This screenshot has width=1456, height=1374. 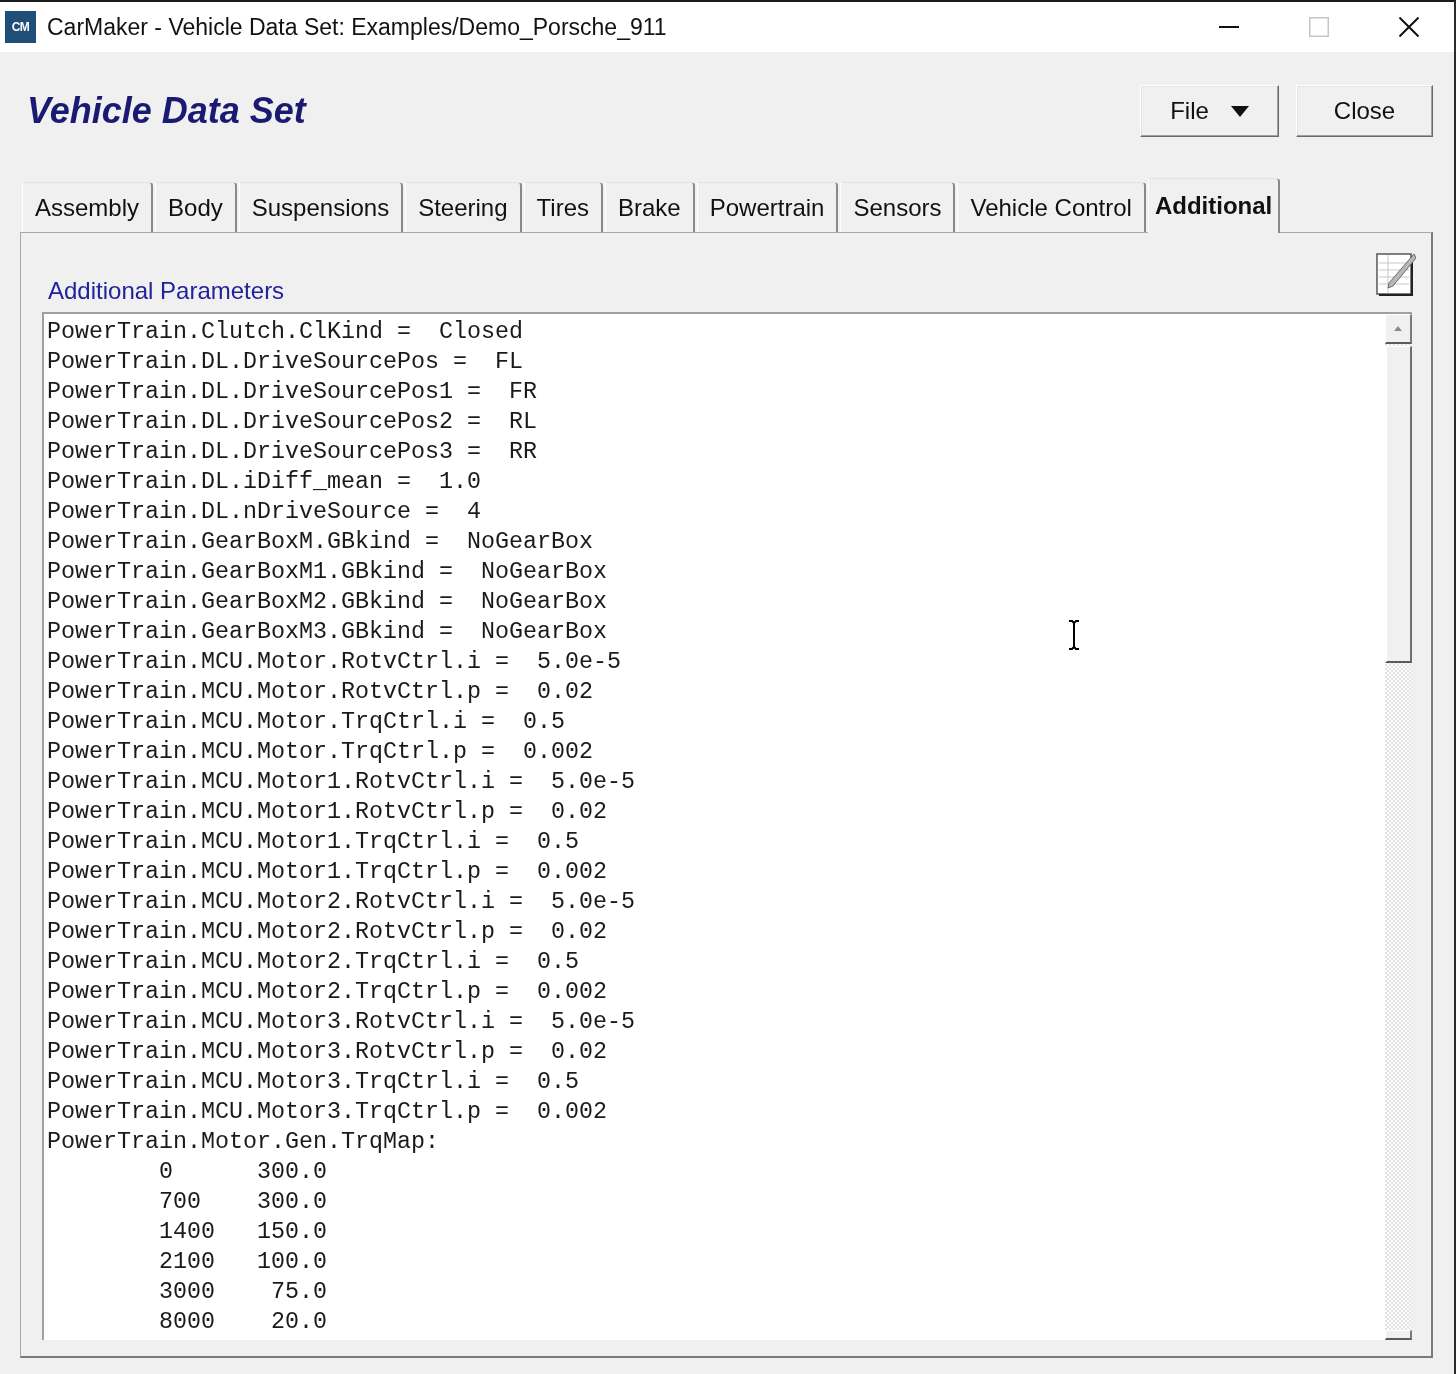 What do you see at coordinates (327, 602) in the screenshot?
I see `parameter-line: PowerTrain.GearBoxM2.GBkind = NoGearBox` at bounding box center [327, 602].